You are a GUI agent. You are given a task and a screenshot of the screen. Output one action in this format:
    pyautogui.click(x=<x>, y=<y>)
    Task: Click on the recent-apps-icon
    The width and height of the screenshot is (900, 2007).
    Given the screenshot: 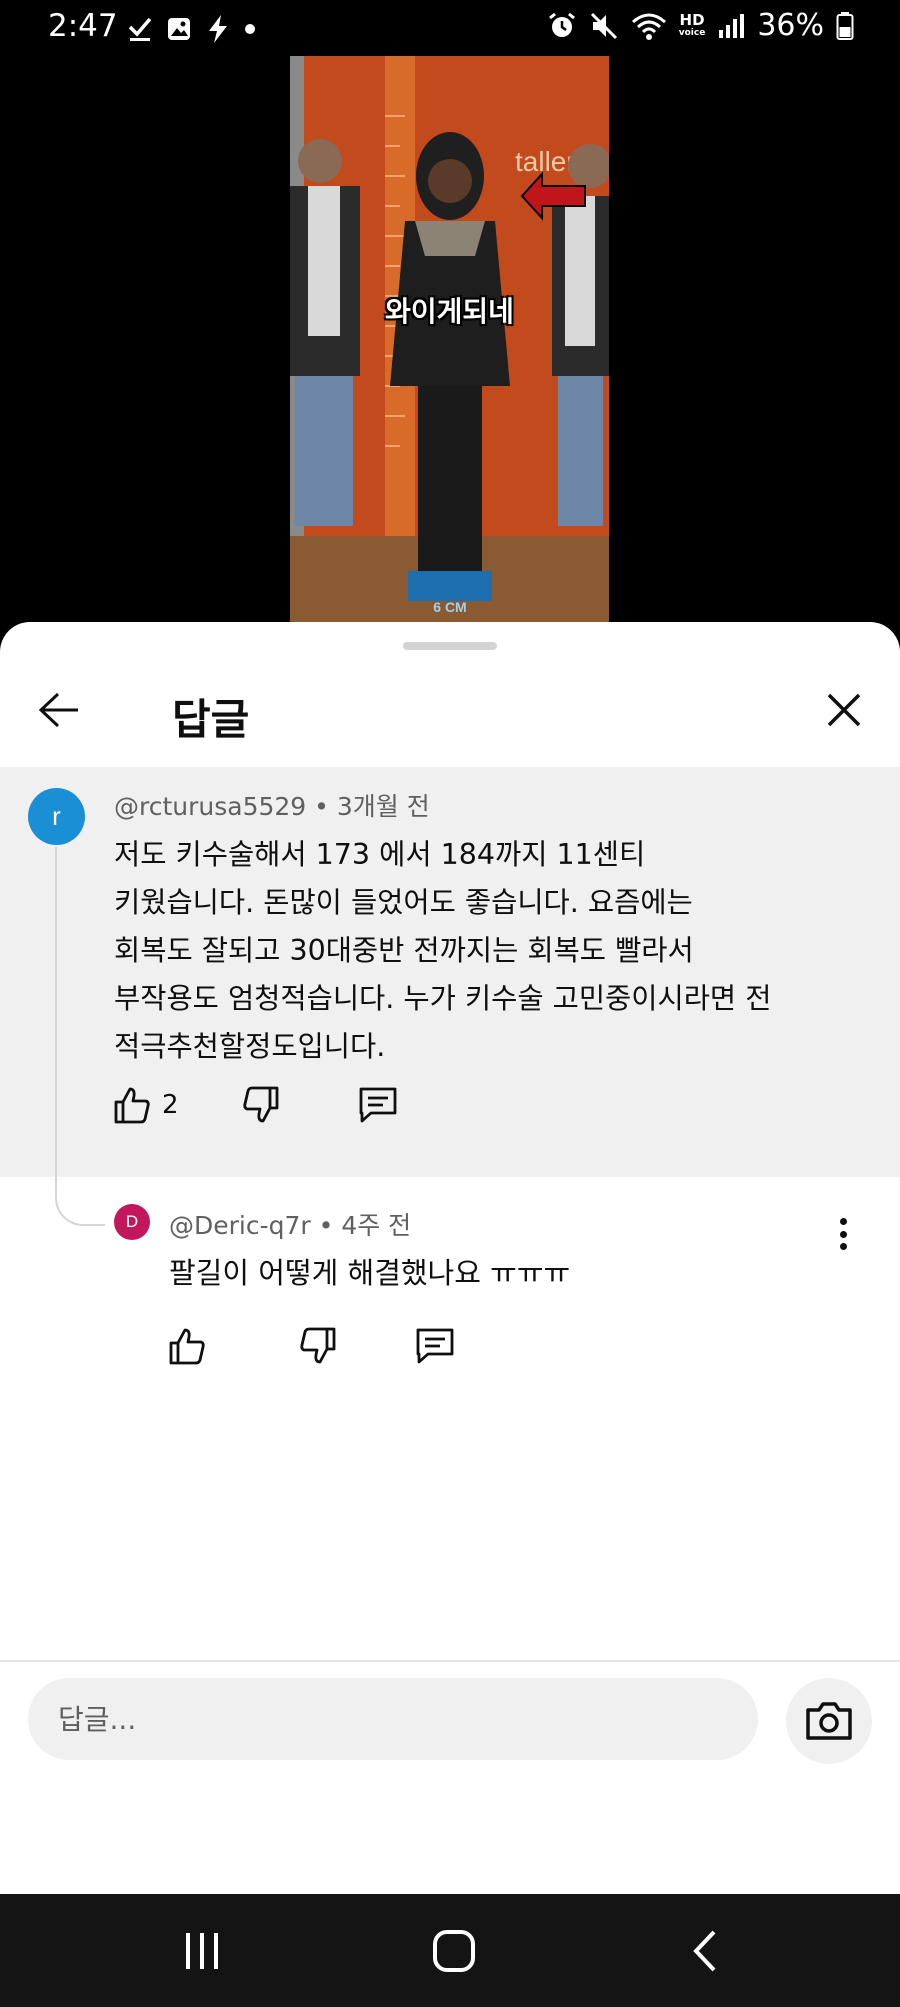 What is the action you would take?
    pyautogui.click(x=202, y=1951)
    